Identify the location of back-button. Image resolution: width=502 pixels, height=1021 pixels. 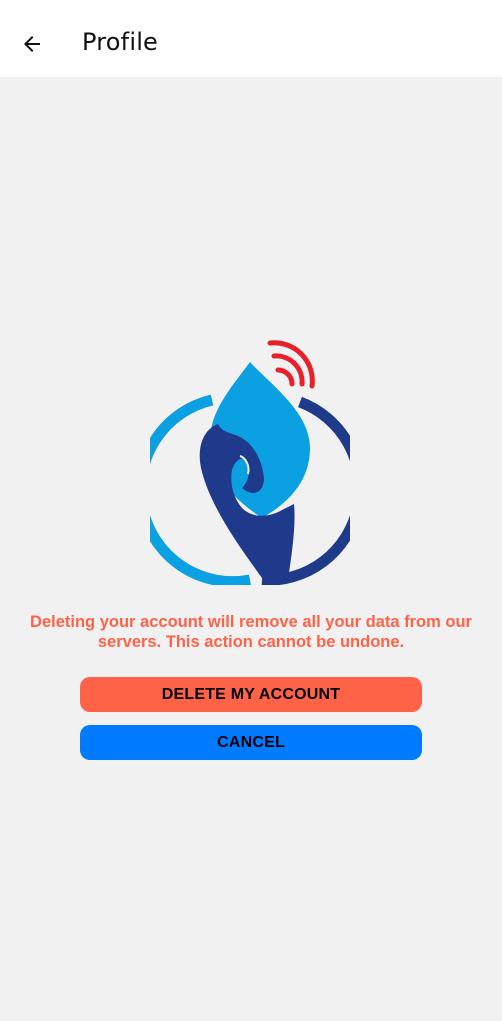
(32, 44).